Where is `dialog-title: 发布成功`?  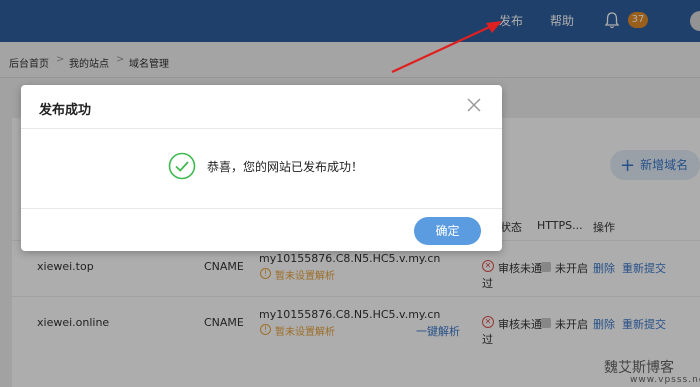 dialog-title: 发布成功 is located at coordinates (65, 110).